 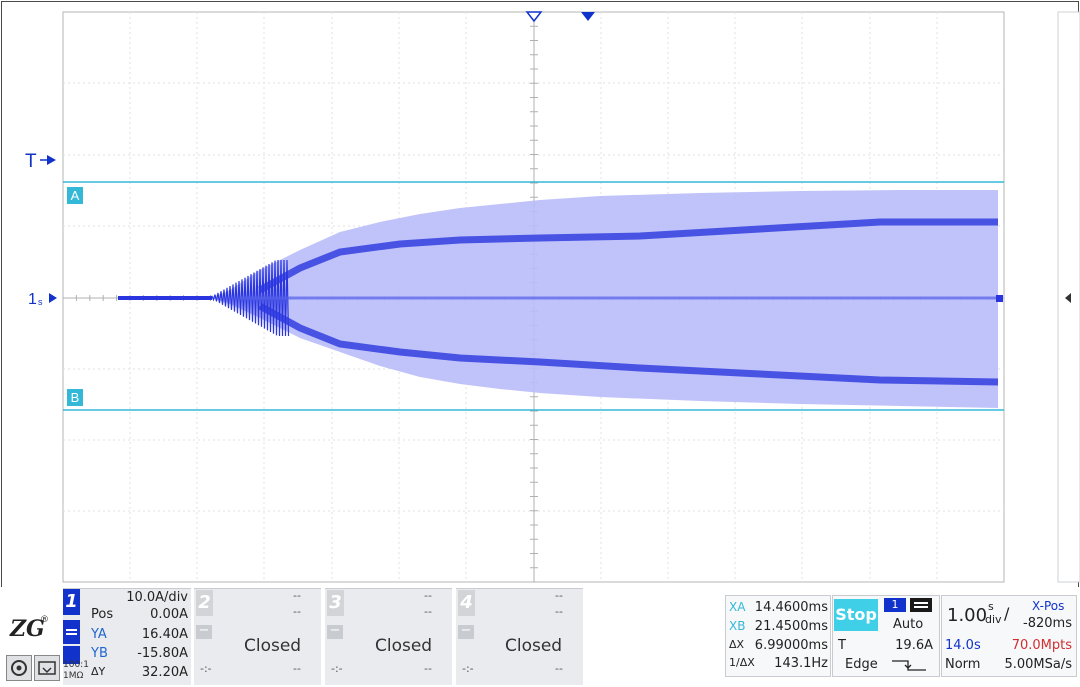 I want to click on trigger-source: 1, so click(x=895, y=605).